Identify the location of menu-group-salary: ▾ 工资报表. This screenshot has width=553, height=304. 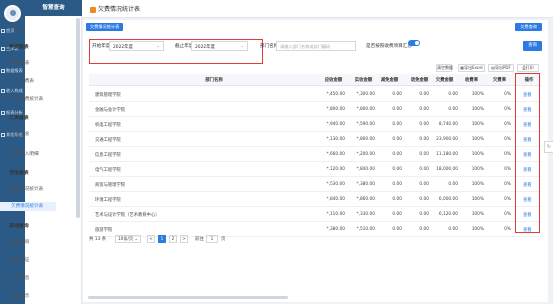
(17, 117).